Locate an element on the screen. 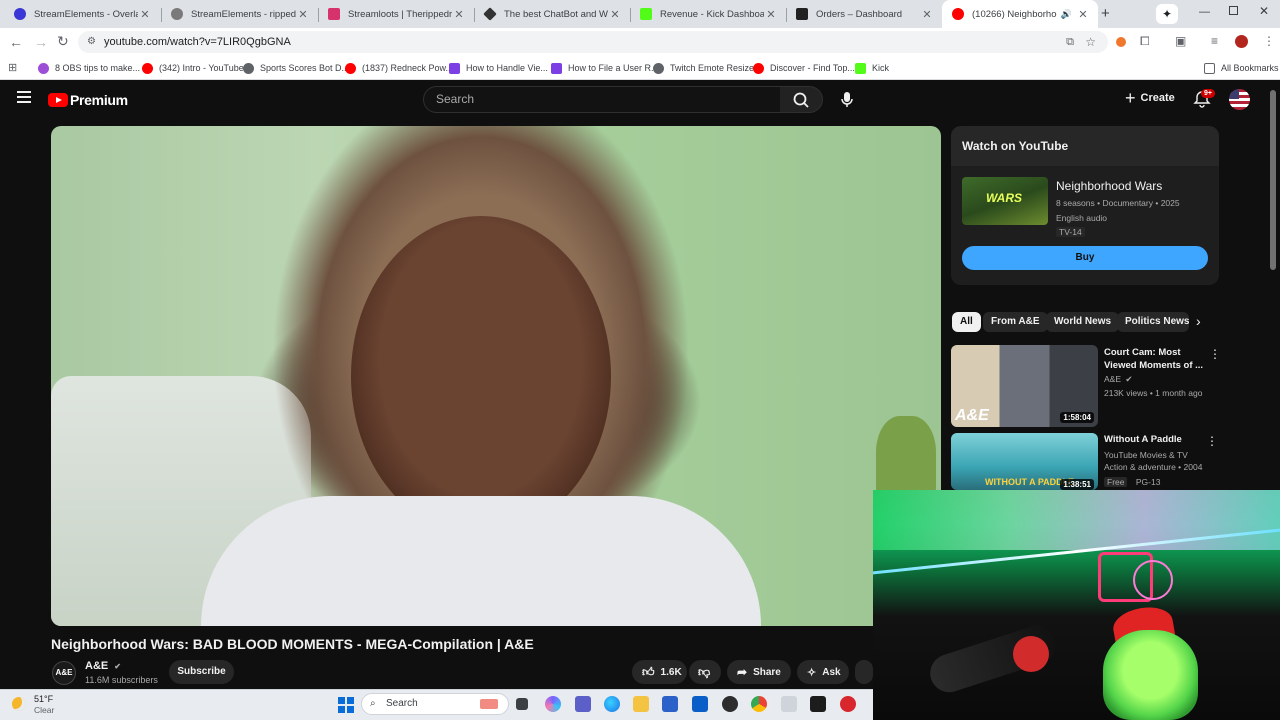 The image size is (1280, 720). streamelements-icon is located at coordinates (20, 14).